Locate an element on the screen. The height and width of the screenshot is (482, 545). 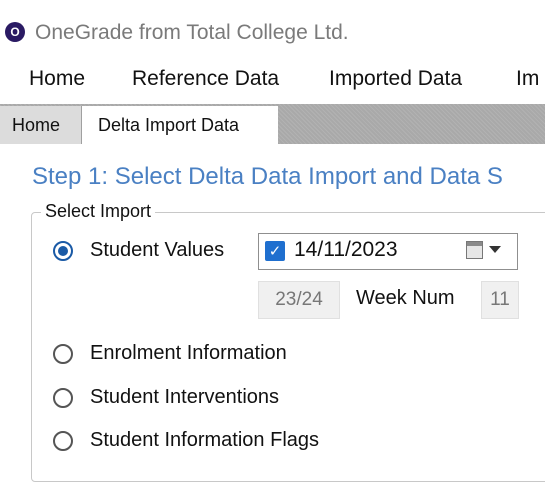
week-num-label: Week Num is located at coordinates (405, 298).